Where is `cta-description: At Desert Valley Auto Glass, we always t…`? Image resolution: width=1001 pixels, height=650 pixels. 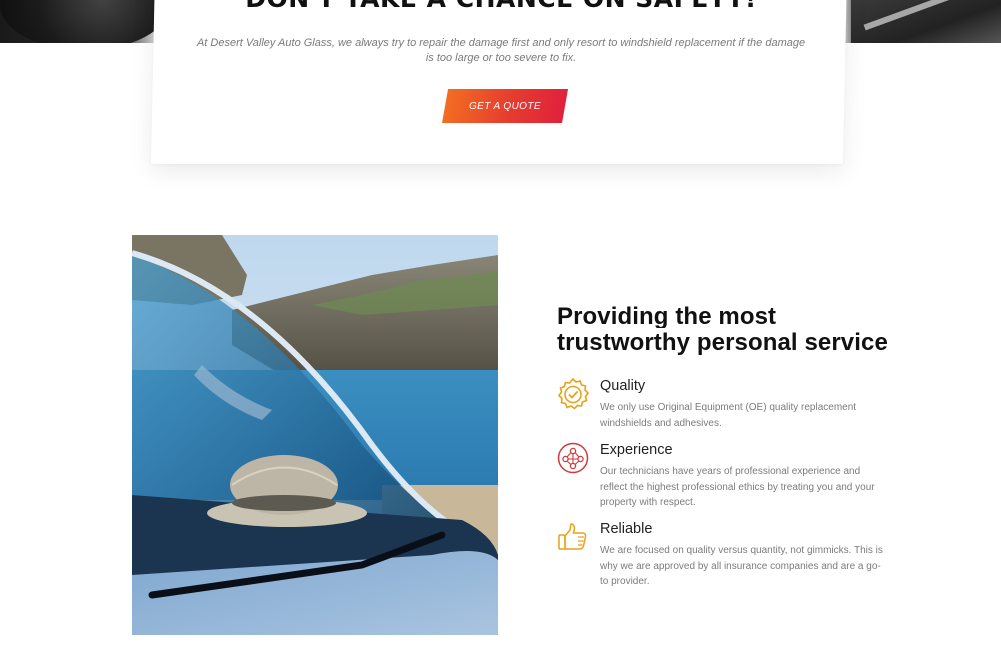
cta-description: At Desert Valley Auto Glass, we always t… is located at coordinates (501, 50).